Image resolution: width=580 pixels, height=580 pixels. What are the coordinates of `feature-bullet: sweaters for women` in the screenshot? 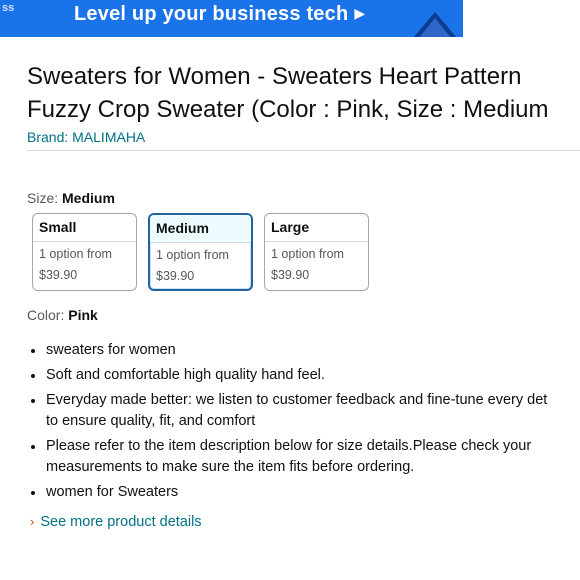 It's located at (303, 350).